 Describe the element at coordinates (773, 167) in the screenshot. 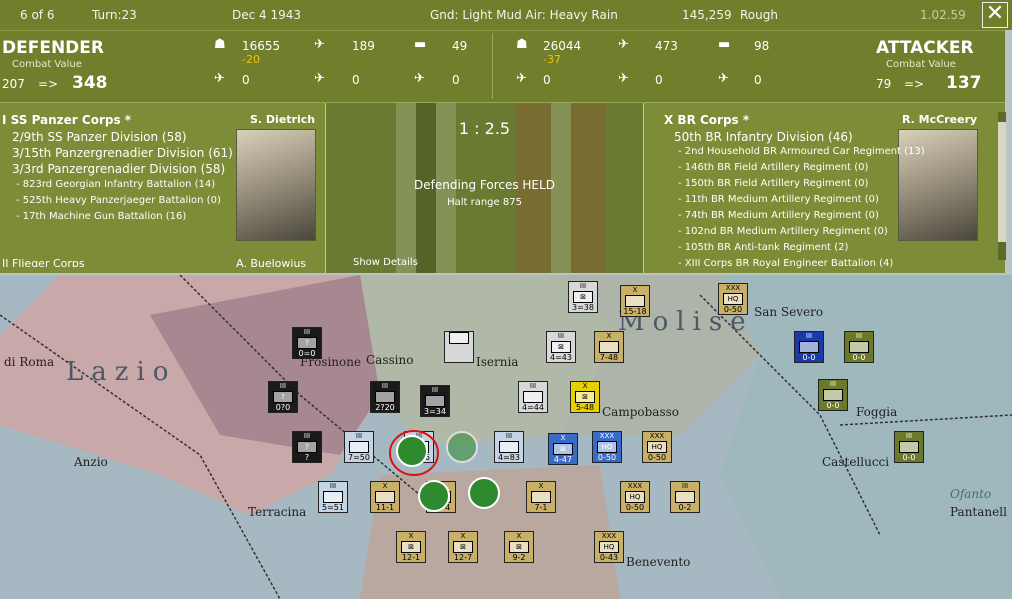

I see `attacker-subunit-row: - 146th BR Field Artillery Regiment (0)` at that location.